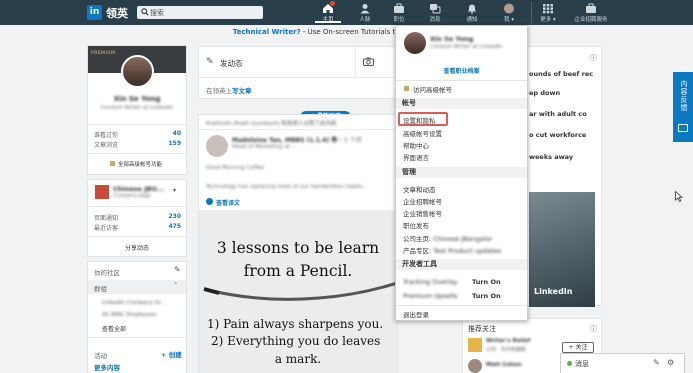 This screenshot has height=373, width=693. What do you see at coordinates (422, 213) in the screenshot?
I see `menu-sales: 企业销售帐号` at bounding box center [422, 213].